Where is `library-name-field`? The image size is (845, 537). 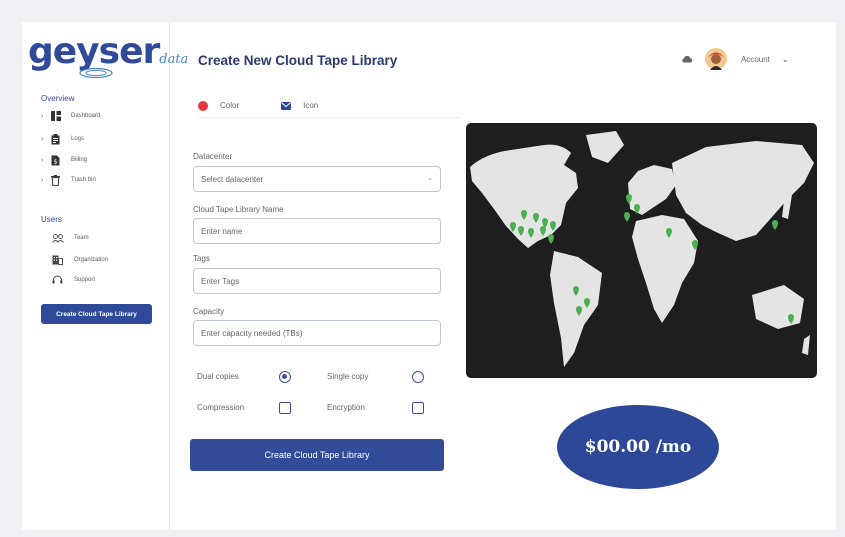
library-name-field is located at coordinates (317, 231).